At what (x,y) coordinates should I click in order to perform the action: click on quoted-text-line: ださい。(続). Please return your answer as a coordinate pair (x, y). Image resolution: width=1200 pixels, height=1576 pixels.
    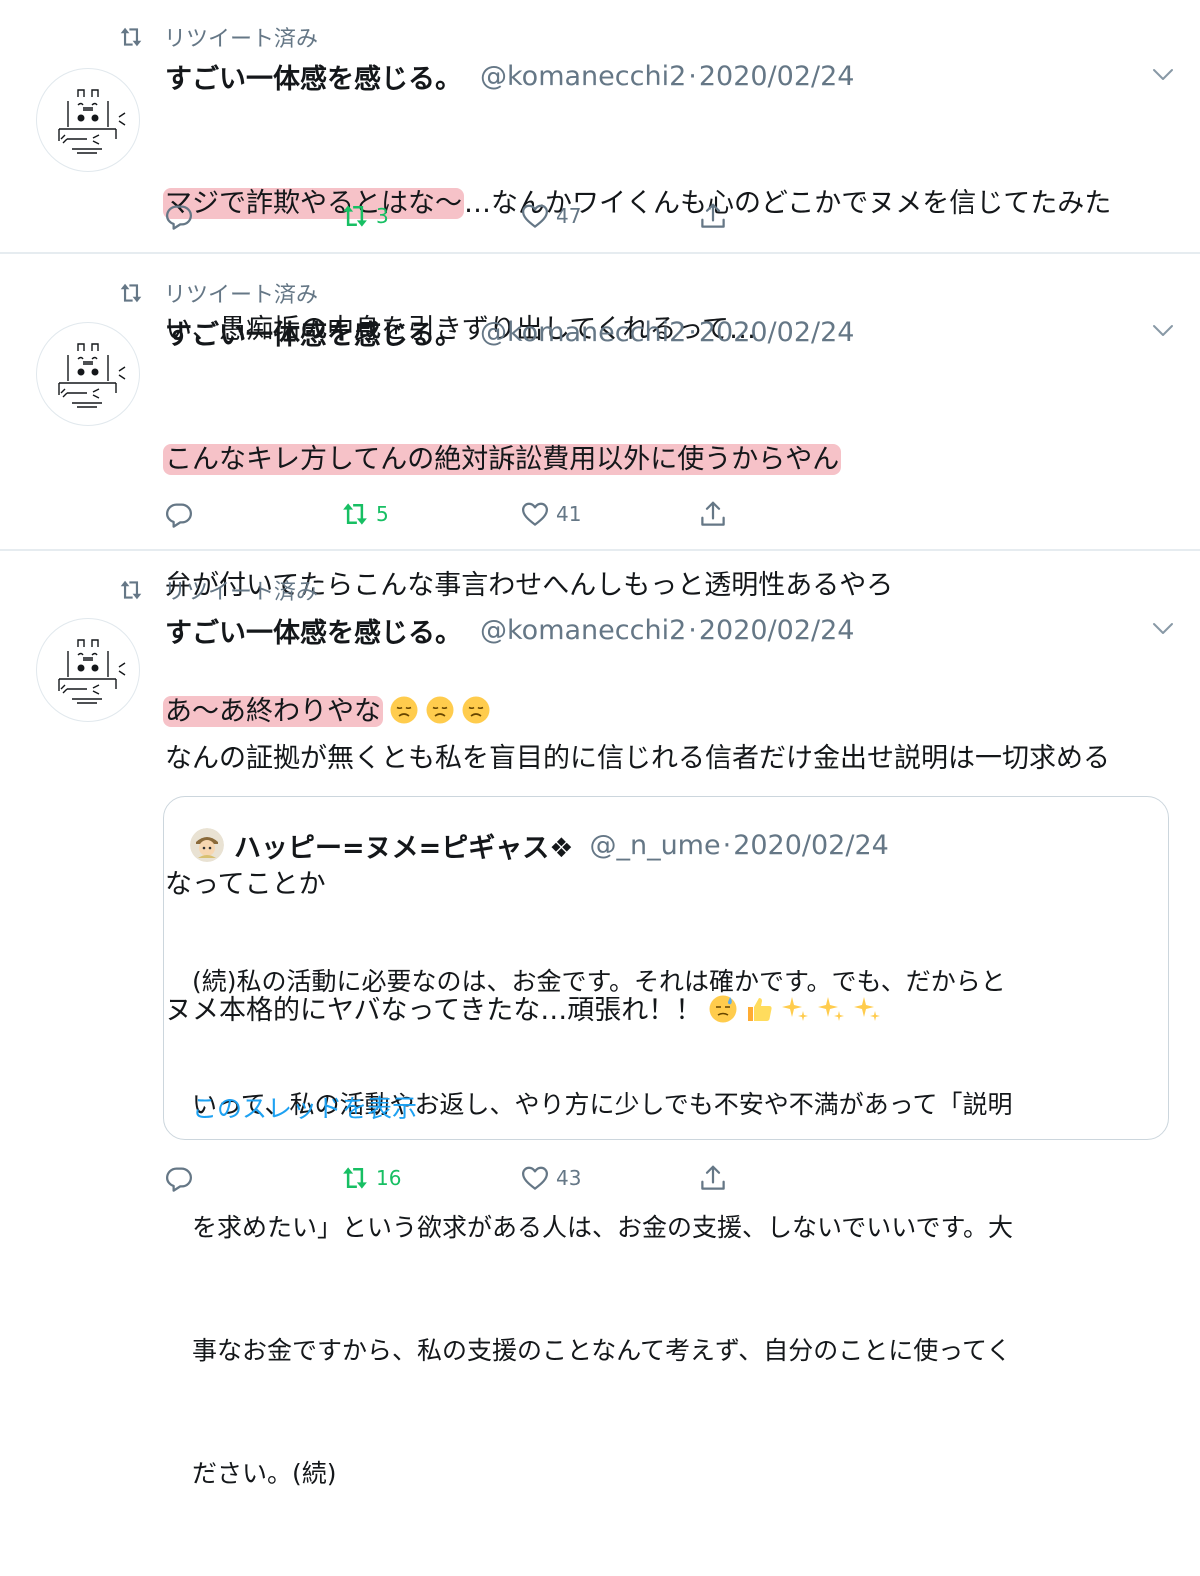
    Looking at the image, I should click on (264, 1473).